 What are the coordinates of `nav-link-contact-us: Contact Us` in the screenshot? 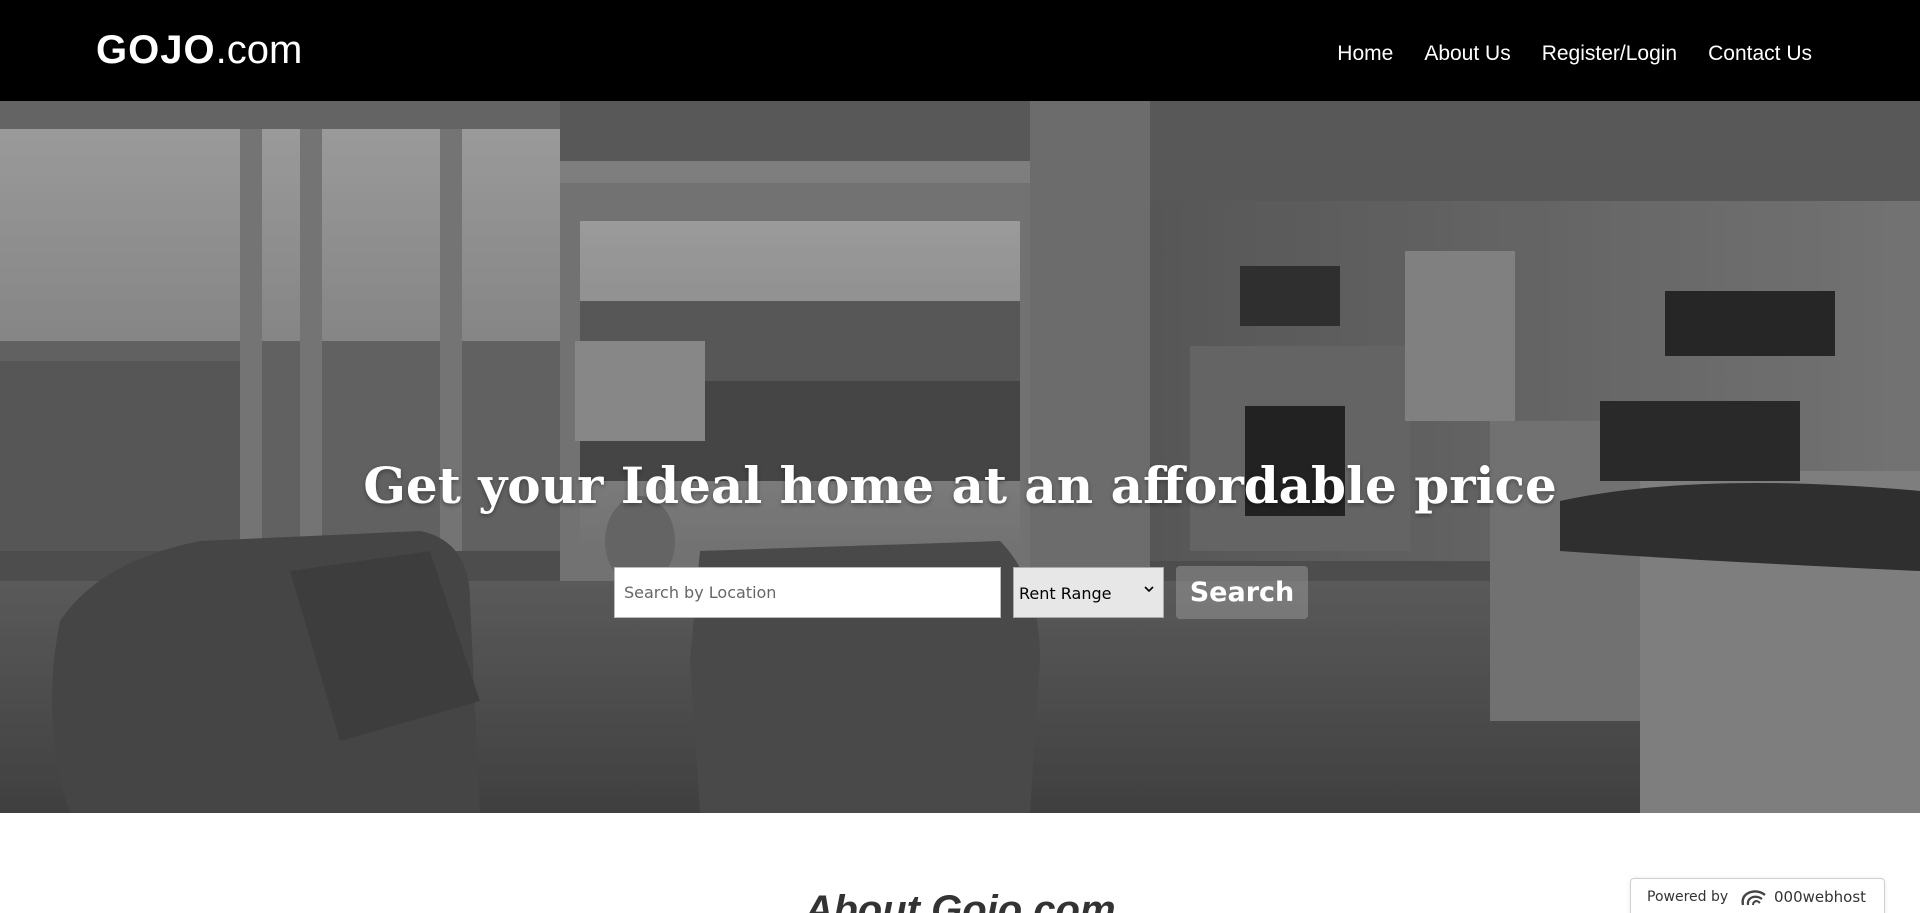 It's located at (1760, 54).